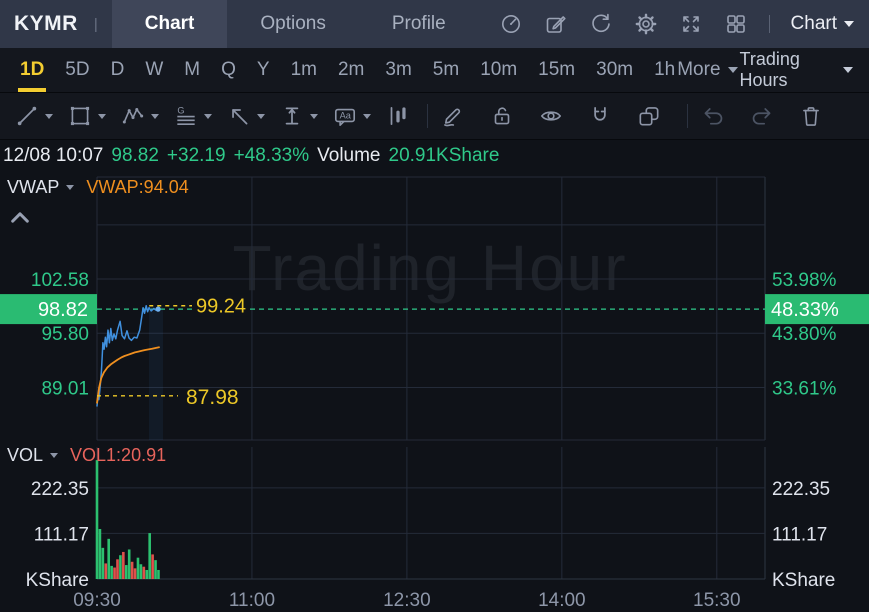 The width and height of the screenshot is (869, 612). Describe the element at coordinates (346, 115) in the screenshot. I see `svg-text: Aa` at that location.